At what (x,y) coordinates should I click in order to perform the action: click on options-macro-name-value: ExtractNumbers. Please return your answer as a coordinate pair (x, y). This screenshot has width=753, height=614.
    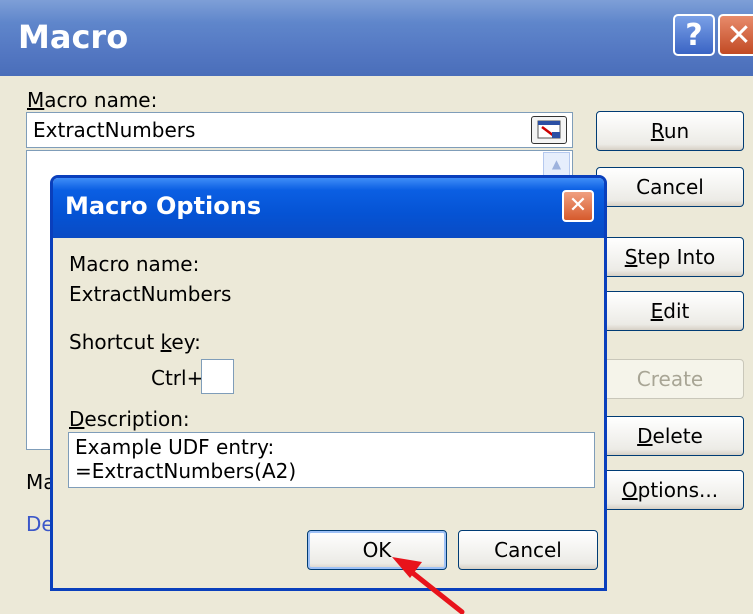
    Looking at the image, I should click on (150, 294).